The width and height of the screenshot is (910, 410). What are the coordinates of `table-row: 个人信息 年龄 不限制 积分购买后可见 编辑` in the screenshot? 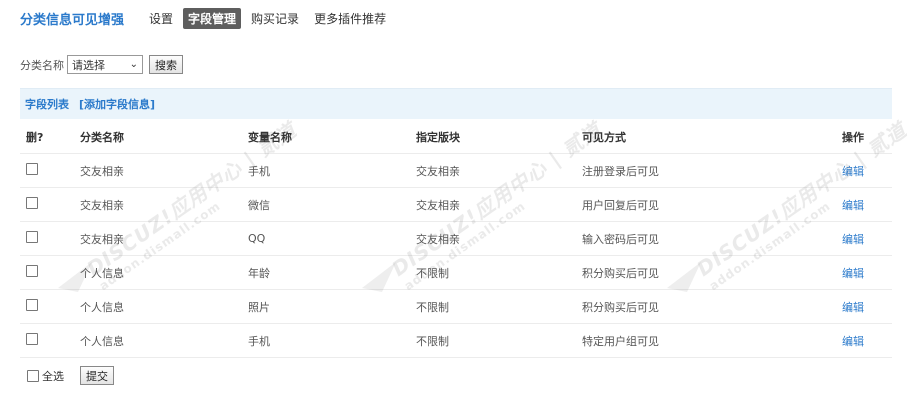 It's located at (456, 273).